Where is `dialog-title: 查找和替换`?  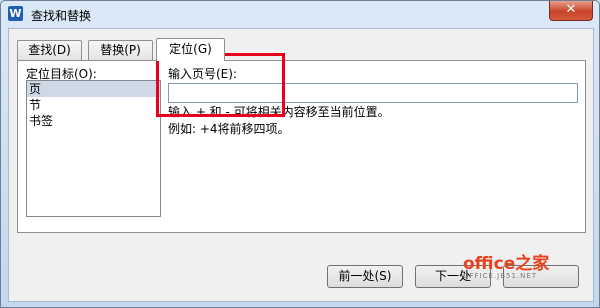 dialog-title: 查找和替换 is located at coordinates (61, 16).